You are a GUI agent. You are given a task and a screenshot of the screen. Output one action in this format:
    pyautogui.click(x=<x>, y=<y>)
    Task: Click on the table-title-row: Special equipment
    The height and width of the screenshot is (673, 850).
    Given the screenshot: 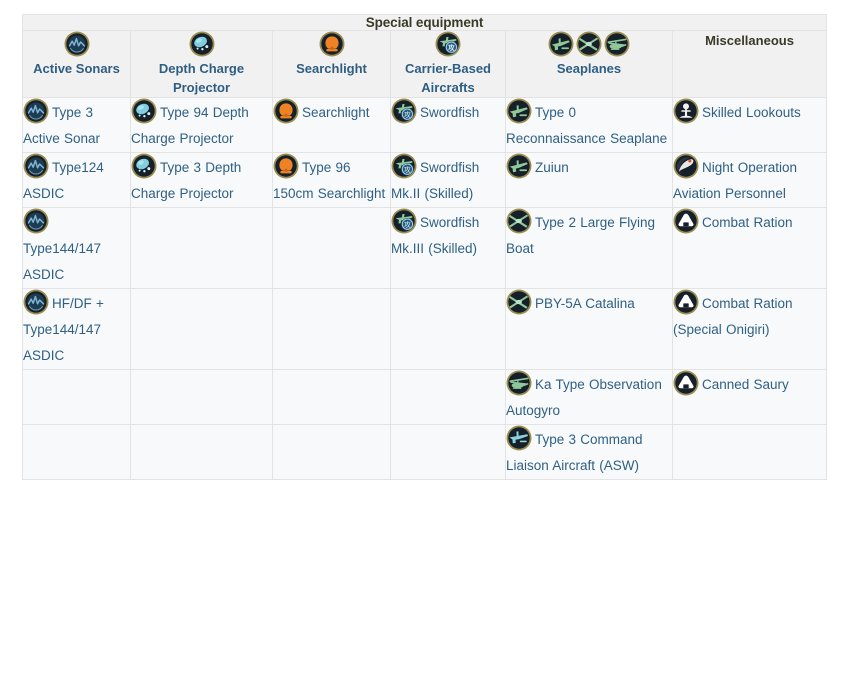 What is the action you would take?
    pyautogui.click(x=424, y=22)
    